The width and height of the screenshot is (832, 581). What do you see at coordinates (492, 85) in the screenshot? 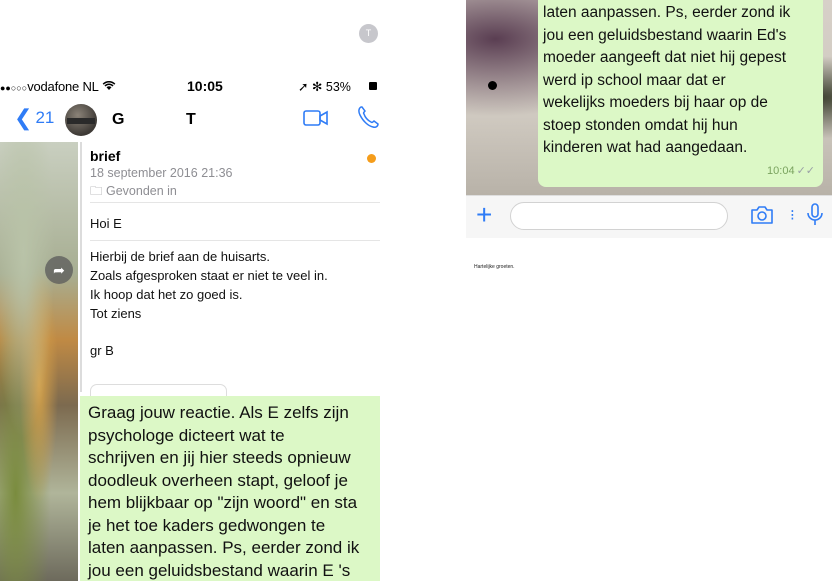
I see `bullet-dot` at bounding box center [492, 85].